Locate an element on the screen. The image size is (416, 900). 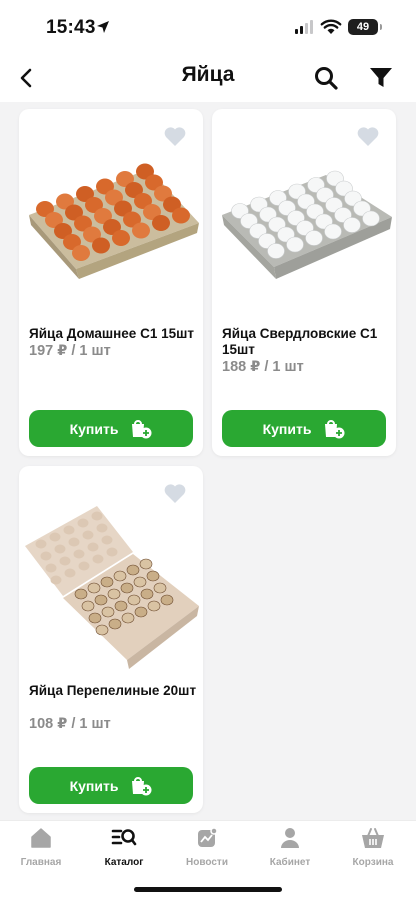
search-icon is located at coordinates (326, 78).